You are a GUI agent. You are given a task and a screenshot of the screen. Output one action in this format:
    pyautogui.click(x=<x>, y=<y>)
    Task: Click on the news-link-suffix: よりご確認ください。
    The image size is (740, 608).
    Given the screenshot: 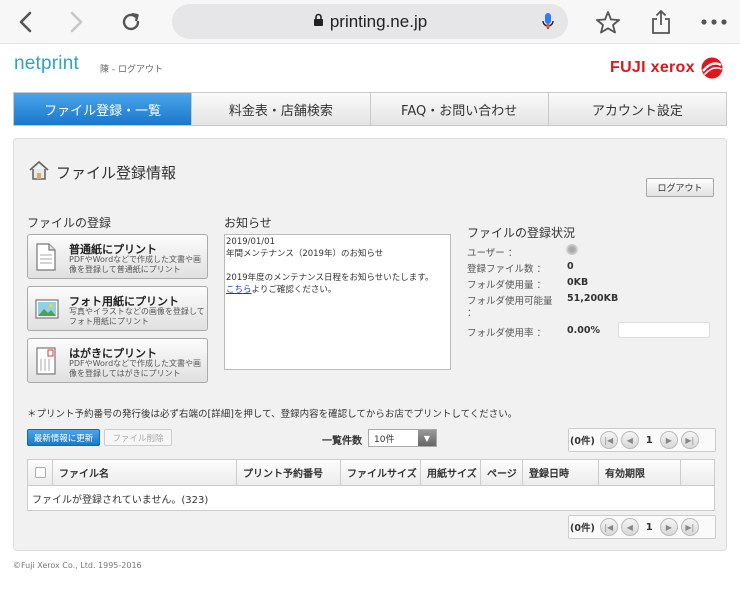 What is the action you would take?
    pyautogui.click(x=294, y=290)
    